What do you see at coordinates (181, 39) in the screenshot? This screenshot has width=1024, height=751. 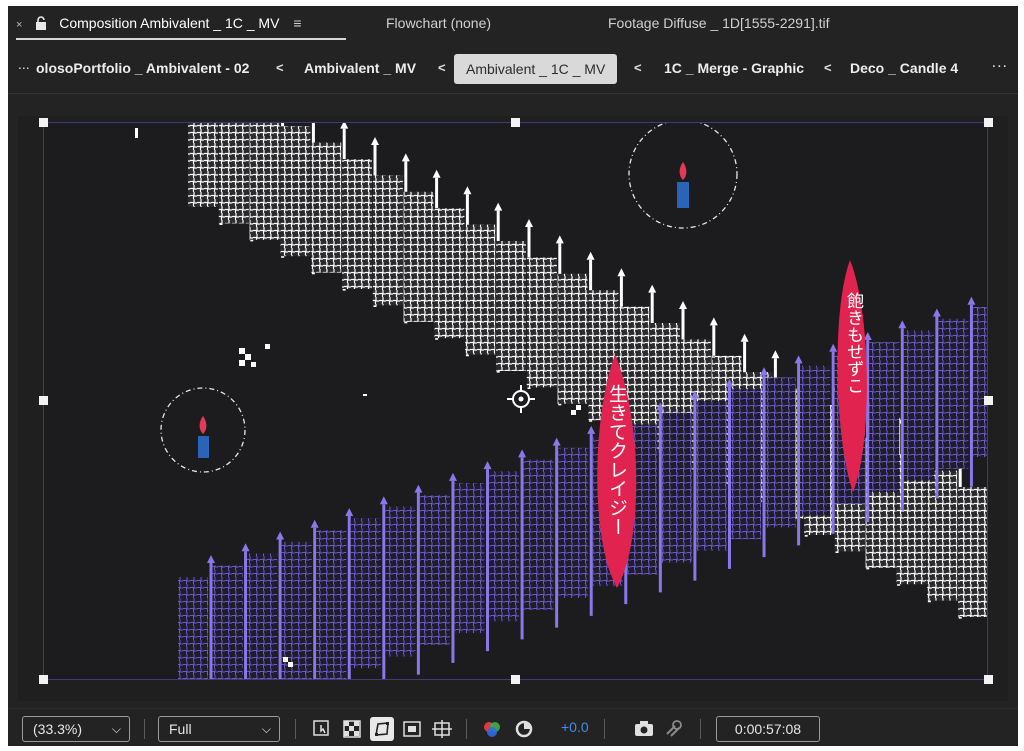 I see `active-tab-underline` at bounding box center [181, 39].